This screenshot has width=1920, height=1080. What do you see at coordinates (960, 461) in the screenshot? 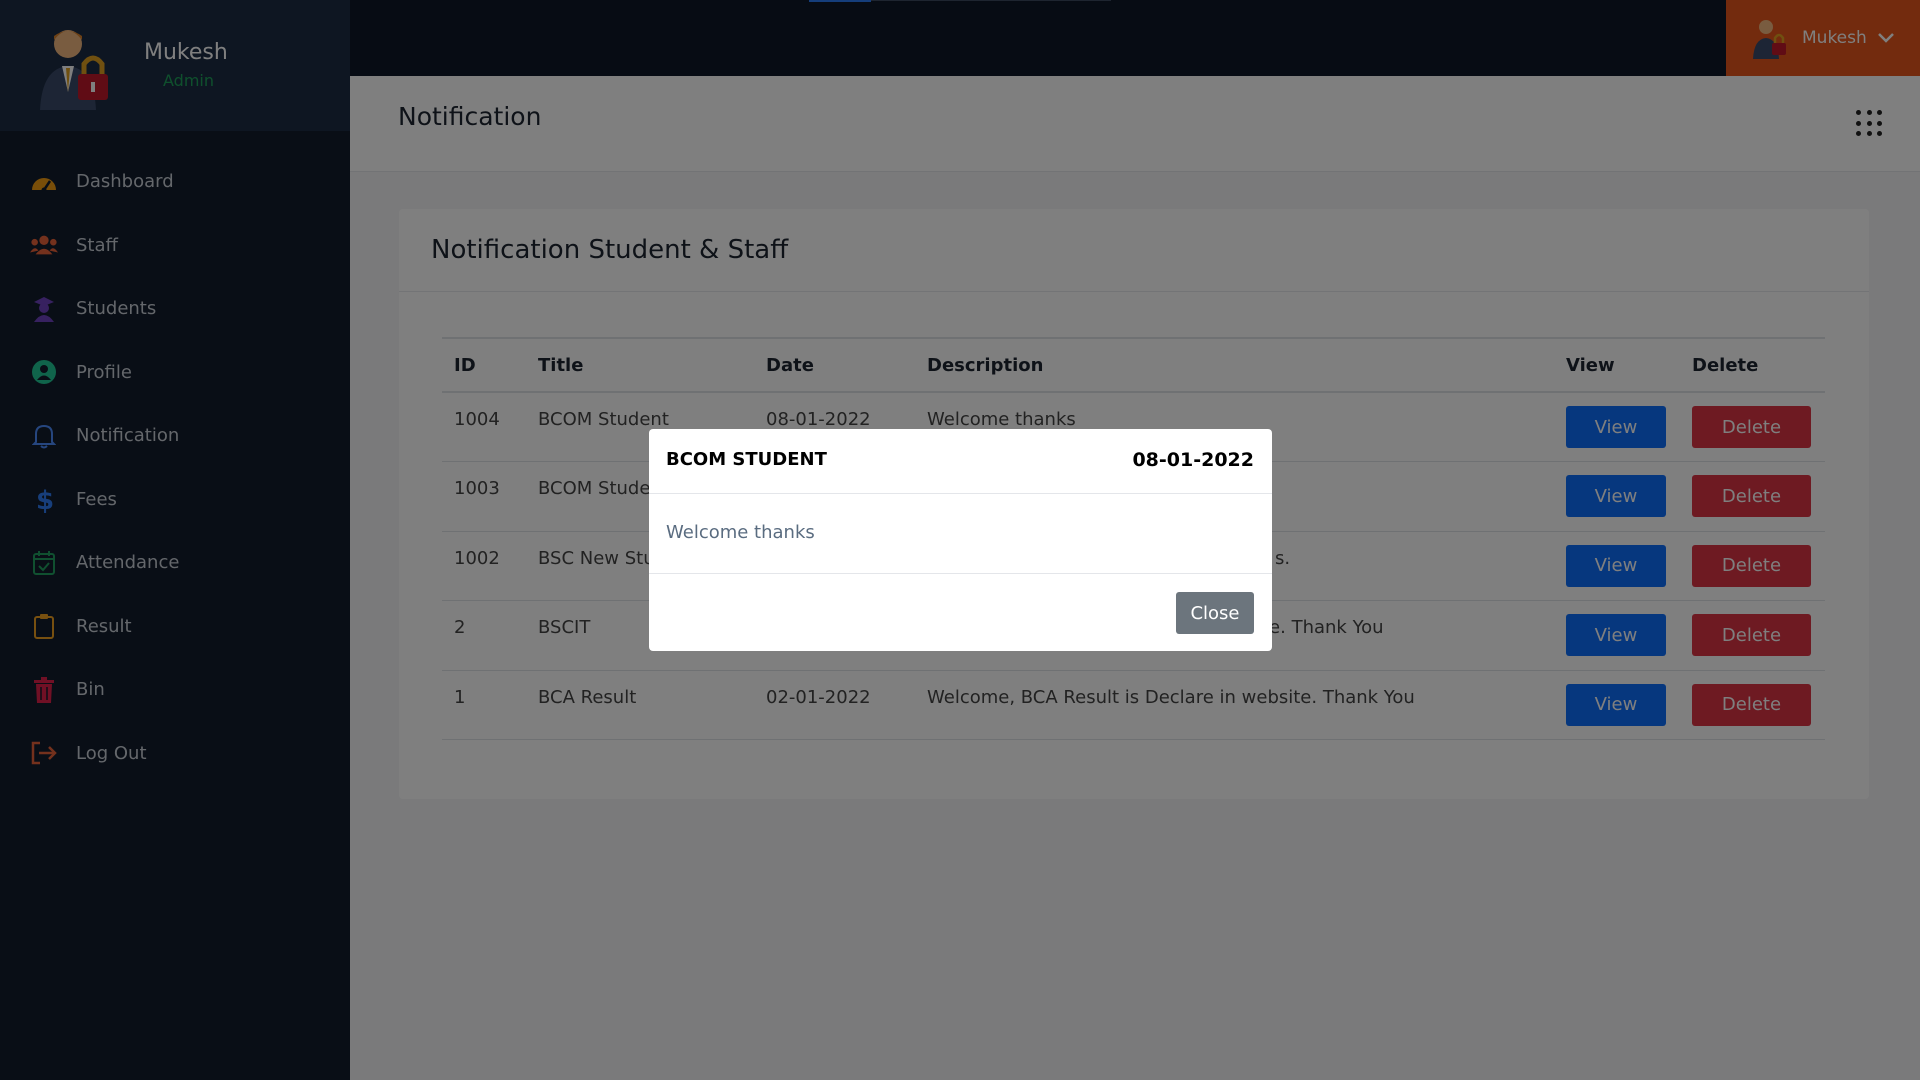
I see `modal-header: BCOM STUDENT 08-01-2022` at bounding box center [960, 461].